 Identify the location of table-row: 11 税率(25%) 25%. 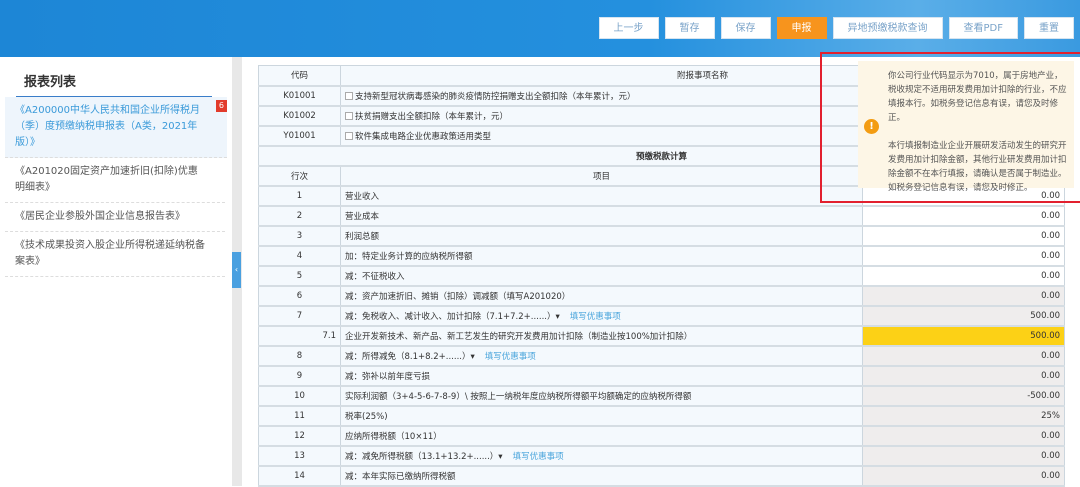
(662, 416).